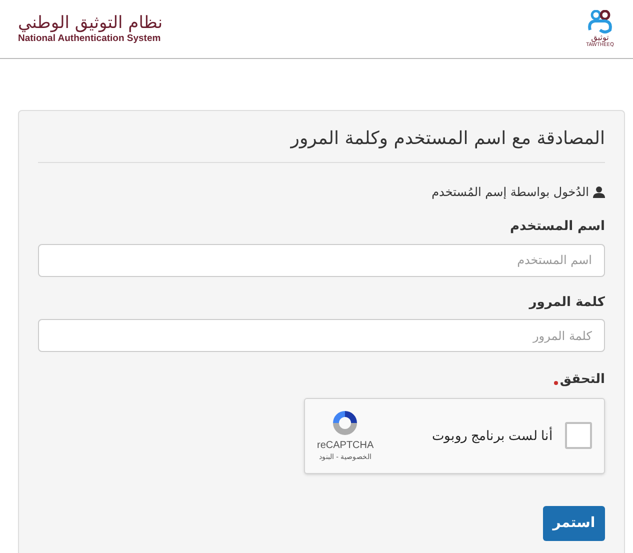 Image resolution: width=633 pixels, height=553 pixels. Describe the element at coordinates (492, 436) in the screenshot. I see `captcha-label: أنا لست برنامج روبوت` at that location.